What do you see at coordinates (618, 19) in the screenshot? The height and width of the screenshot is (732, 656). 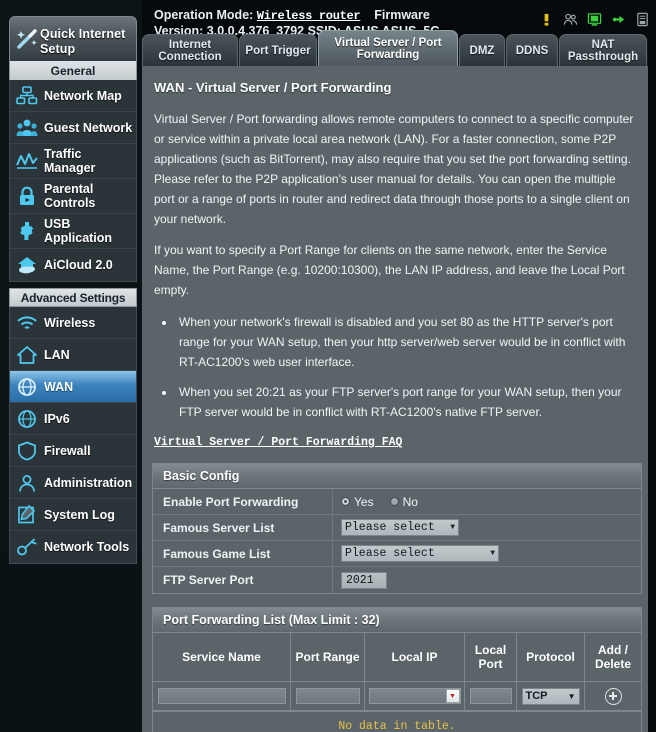 I see `usb-icon` at bounding box center [618, 19].